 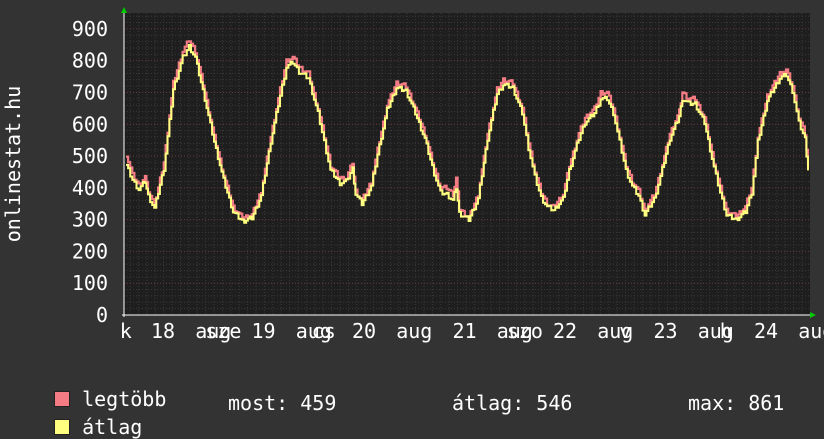 What do you see at coordinates (223, 331) in the screenshot?
I see `x-tick-label: sze` at bounding box center [223, 331].